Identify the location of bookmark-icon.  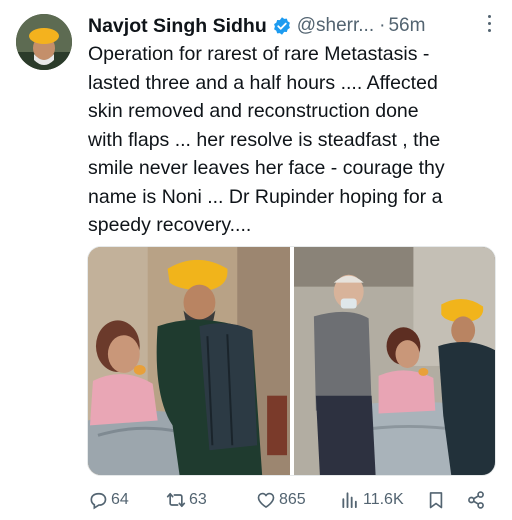
(436, 500).